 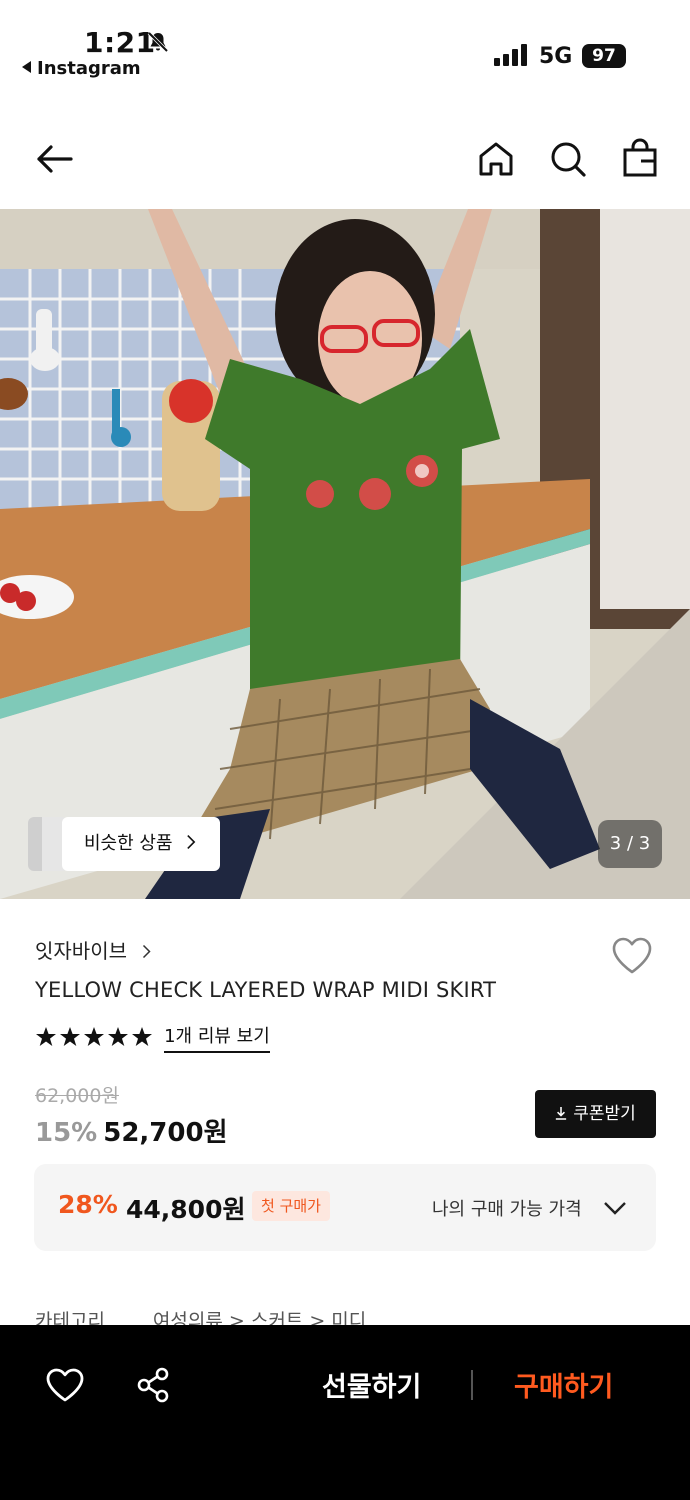 I want to click on status-time: 1:21, so click(x=120, y=42).